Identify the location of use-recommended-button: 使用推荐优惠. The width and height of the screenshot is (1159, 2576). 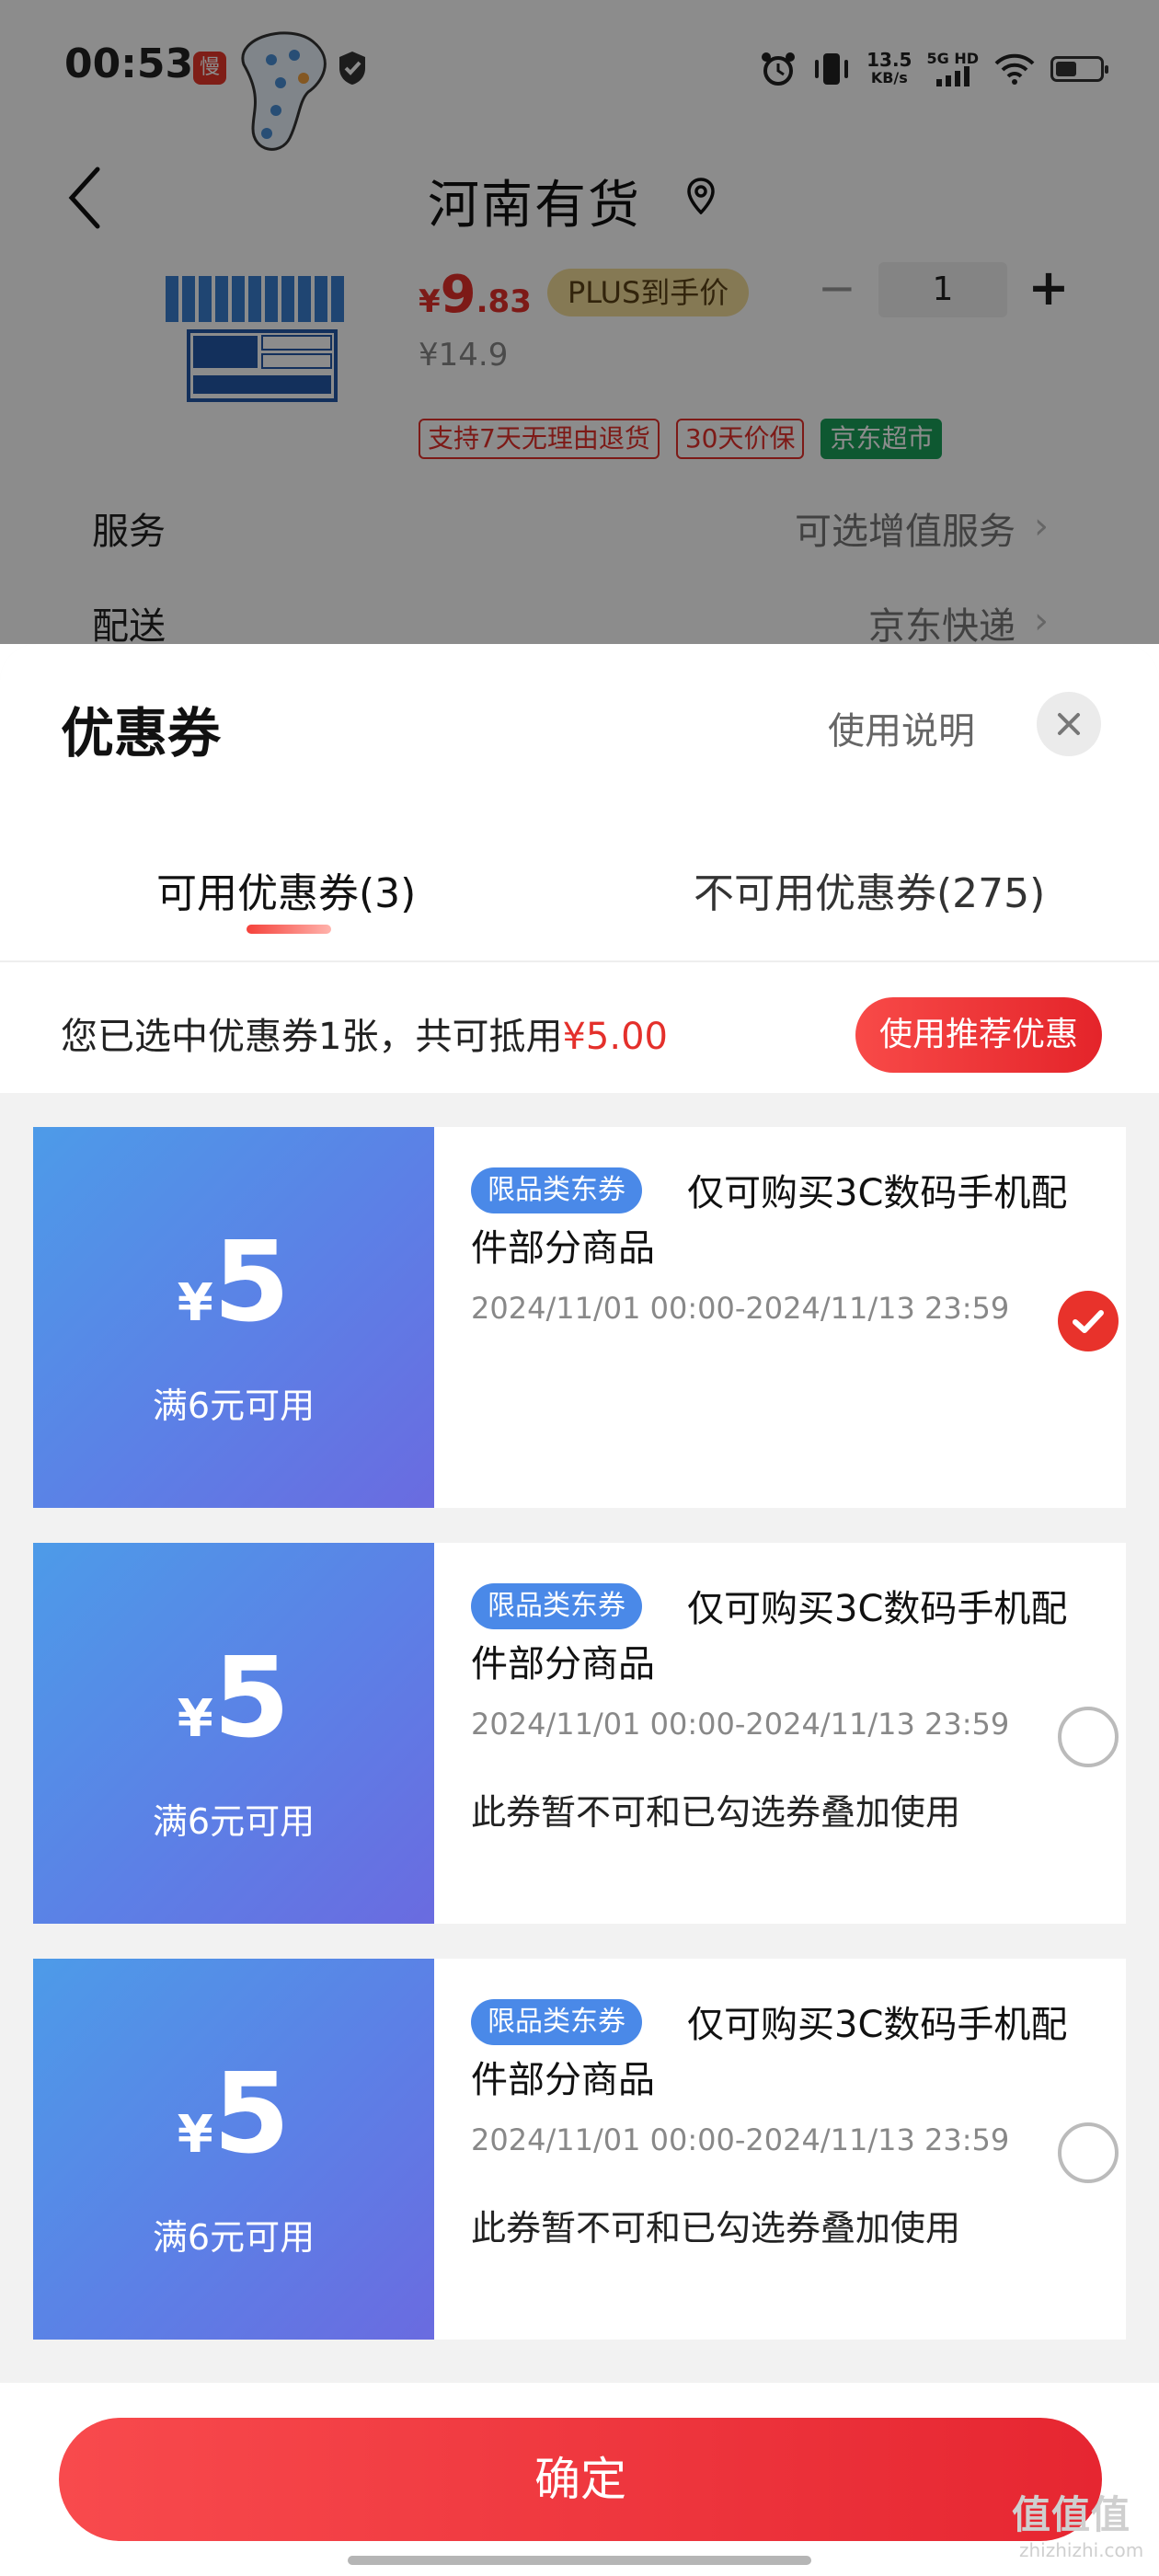
(978, 1035).